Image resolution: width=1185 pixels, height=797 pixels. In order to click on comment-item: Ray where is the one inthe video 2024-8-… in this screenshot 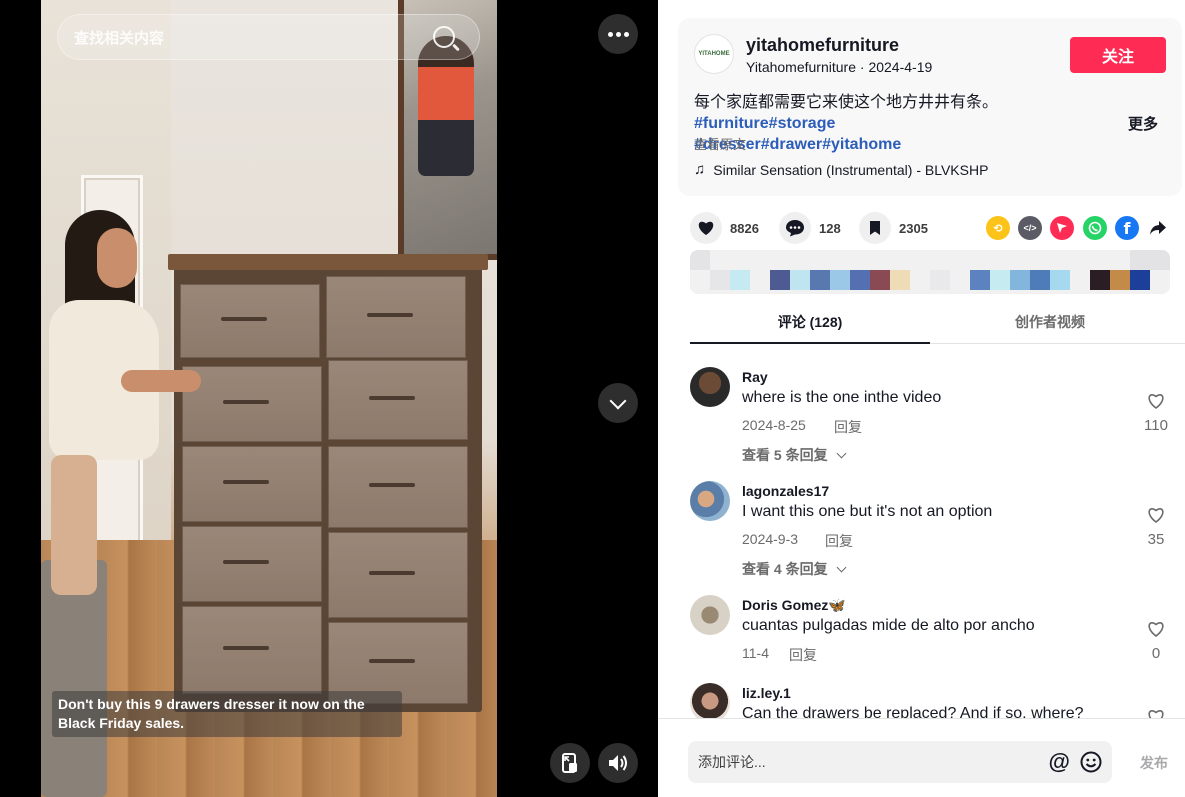, I will do `click(930, 422)`.